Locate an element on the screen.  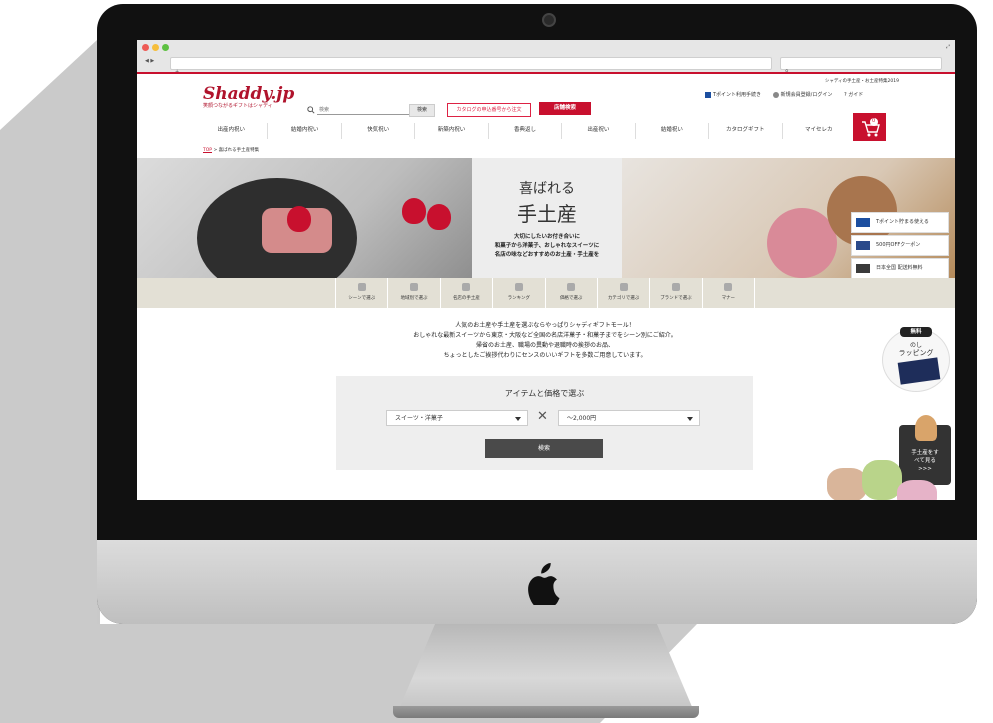
camera-icon is located at coordinates (549, 20).